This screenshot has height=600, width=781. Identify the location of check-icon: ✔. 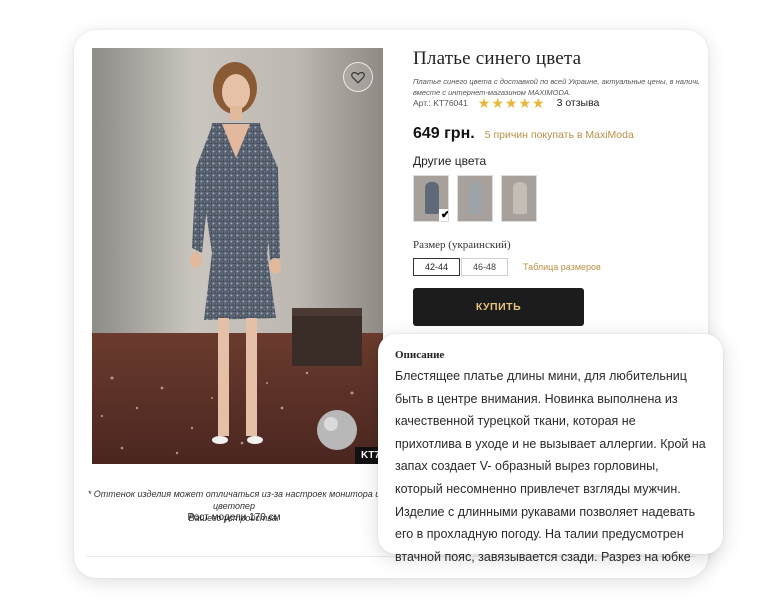
(443, 215).